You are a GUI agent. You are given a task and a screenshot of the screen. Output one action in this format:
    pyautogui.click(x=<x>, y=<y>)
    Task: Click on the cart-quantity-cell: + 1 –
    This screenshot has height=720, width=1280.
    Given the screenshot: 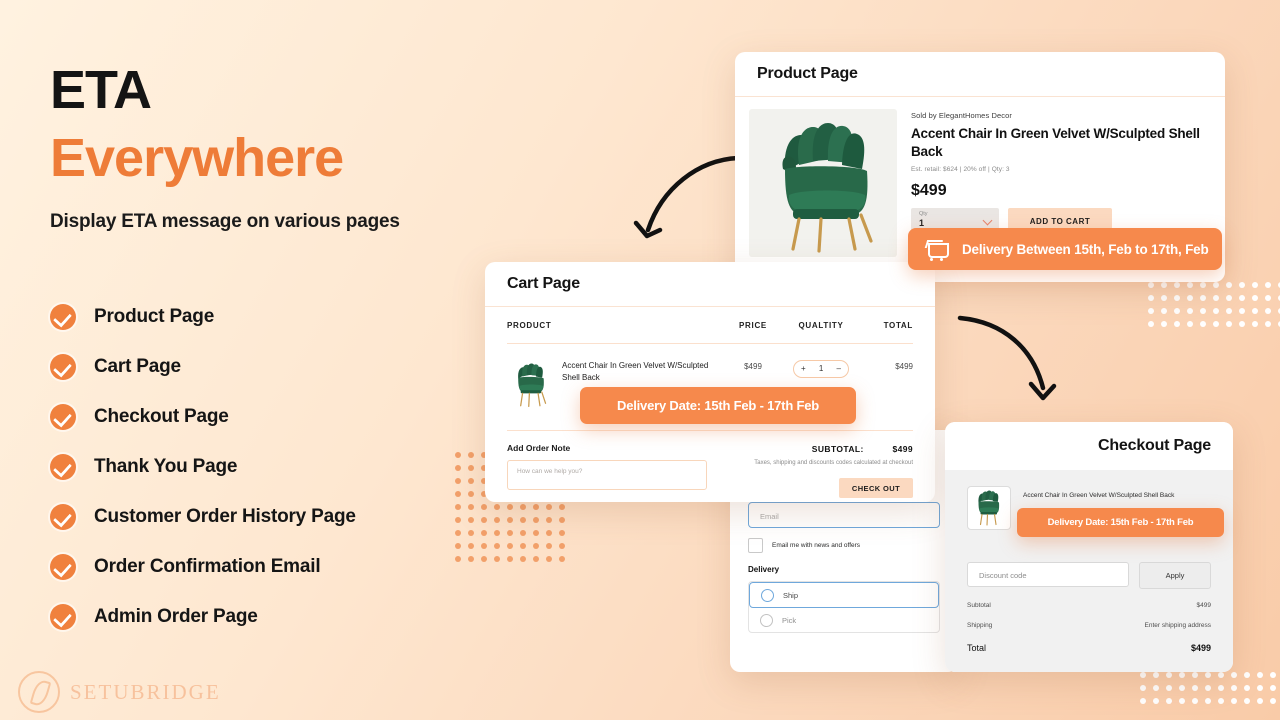 What is the action you would take?
    pyautogui.click(x=821, y=368)
    